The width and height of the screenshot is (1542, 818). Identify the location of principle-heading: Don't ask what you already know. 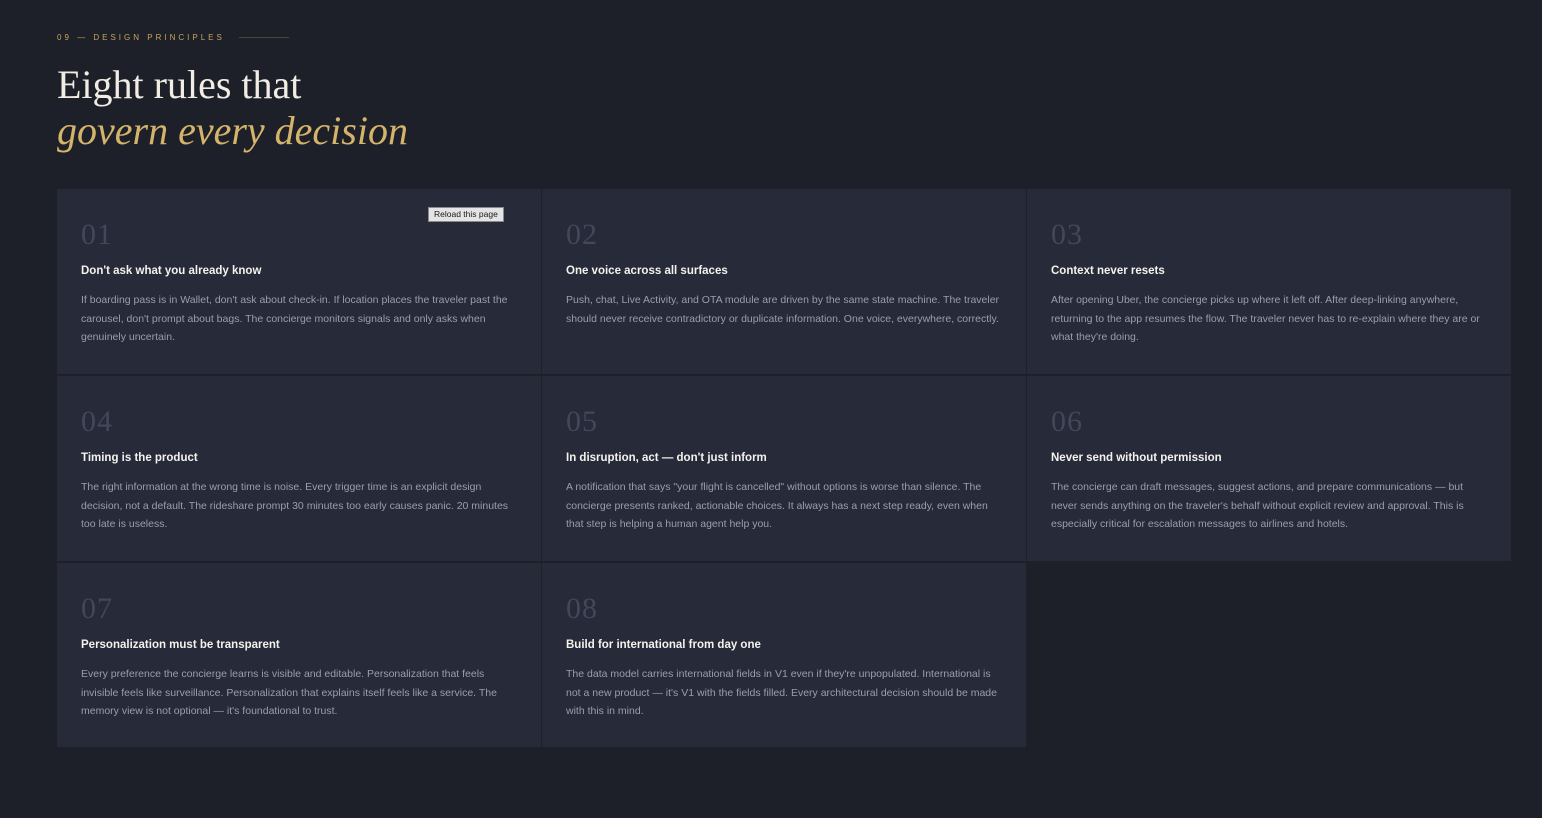
(171, 271).